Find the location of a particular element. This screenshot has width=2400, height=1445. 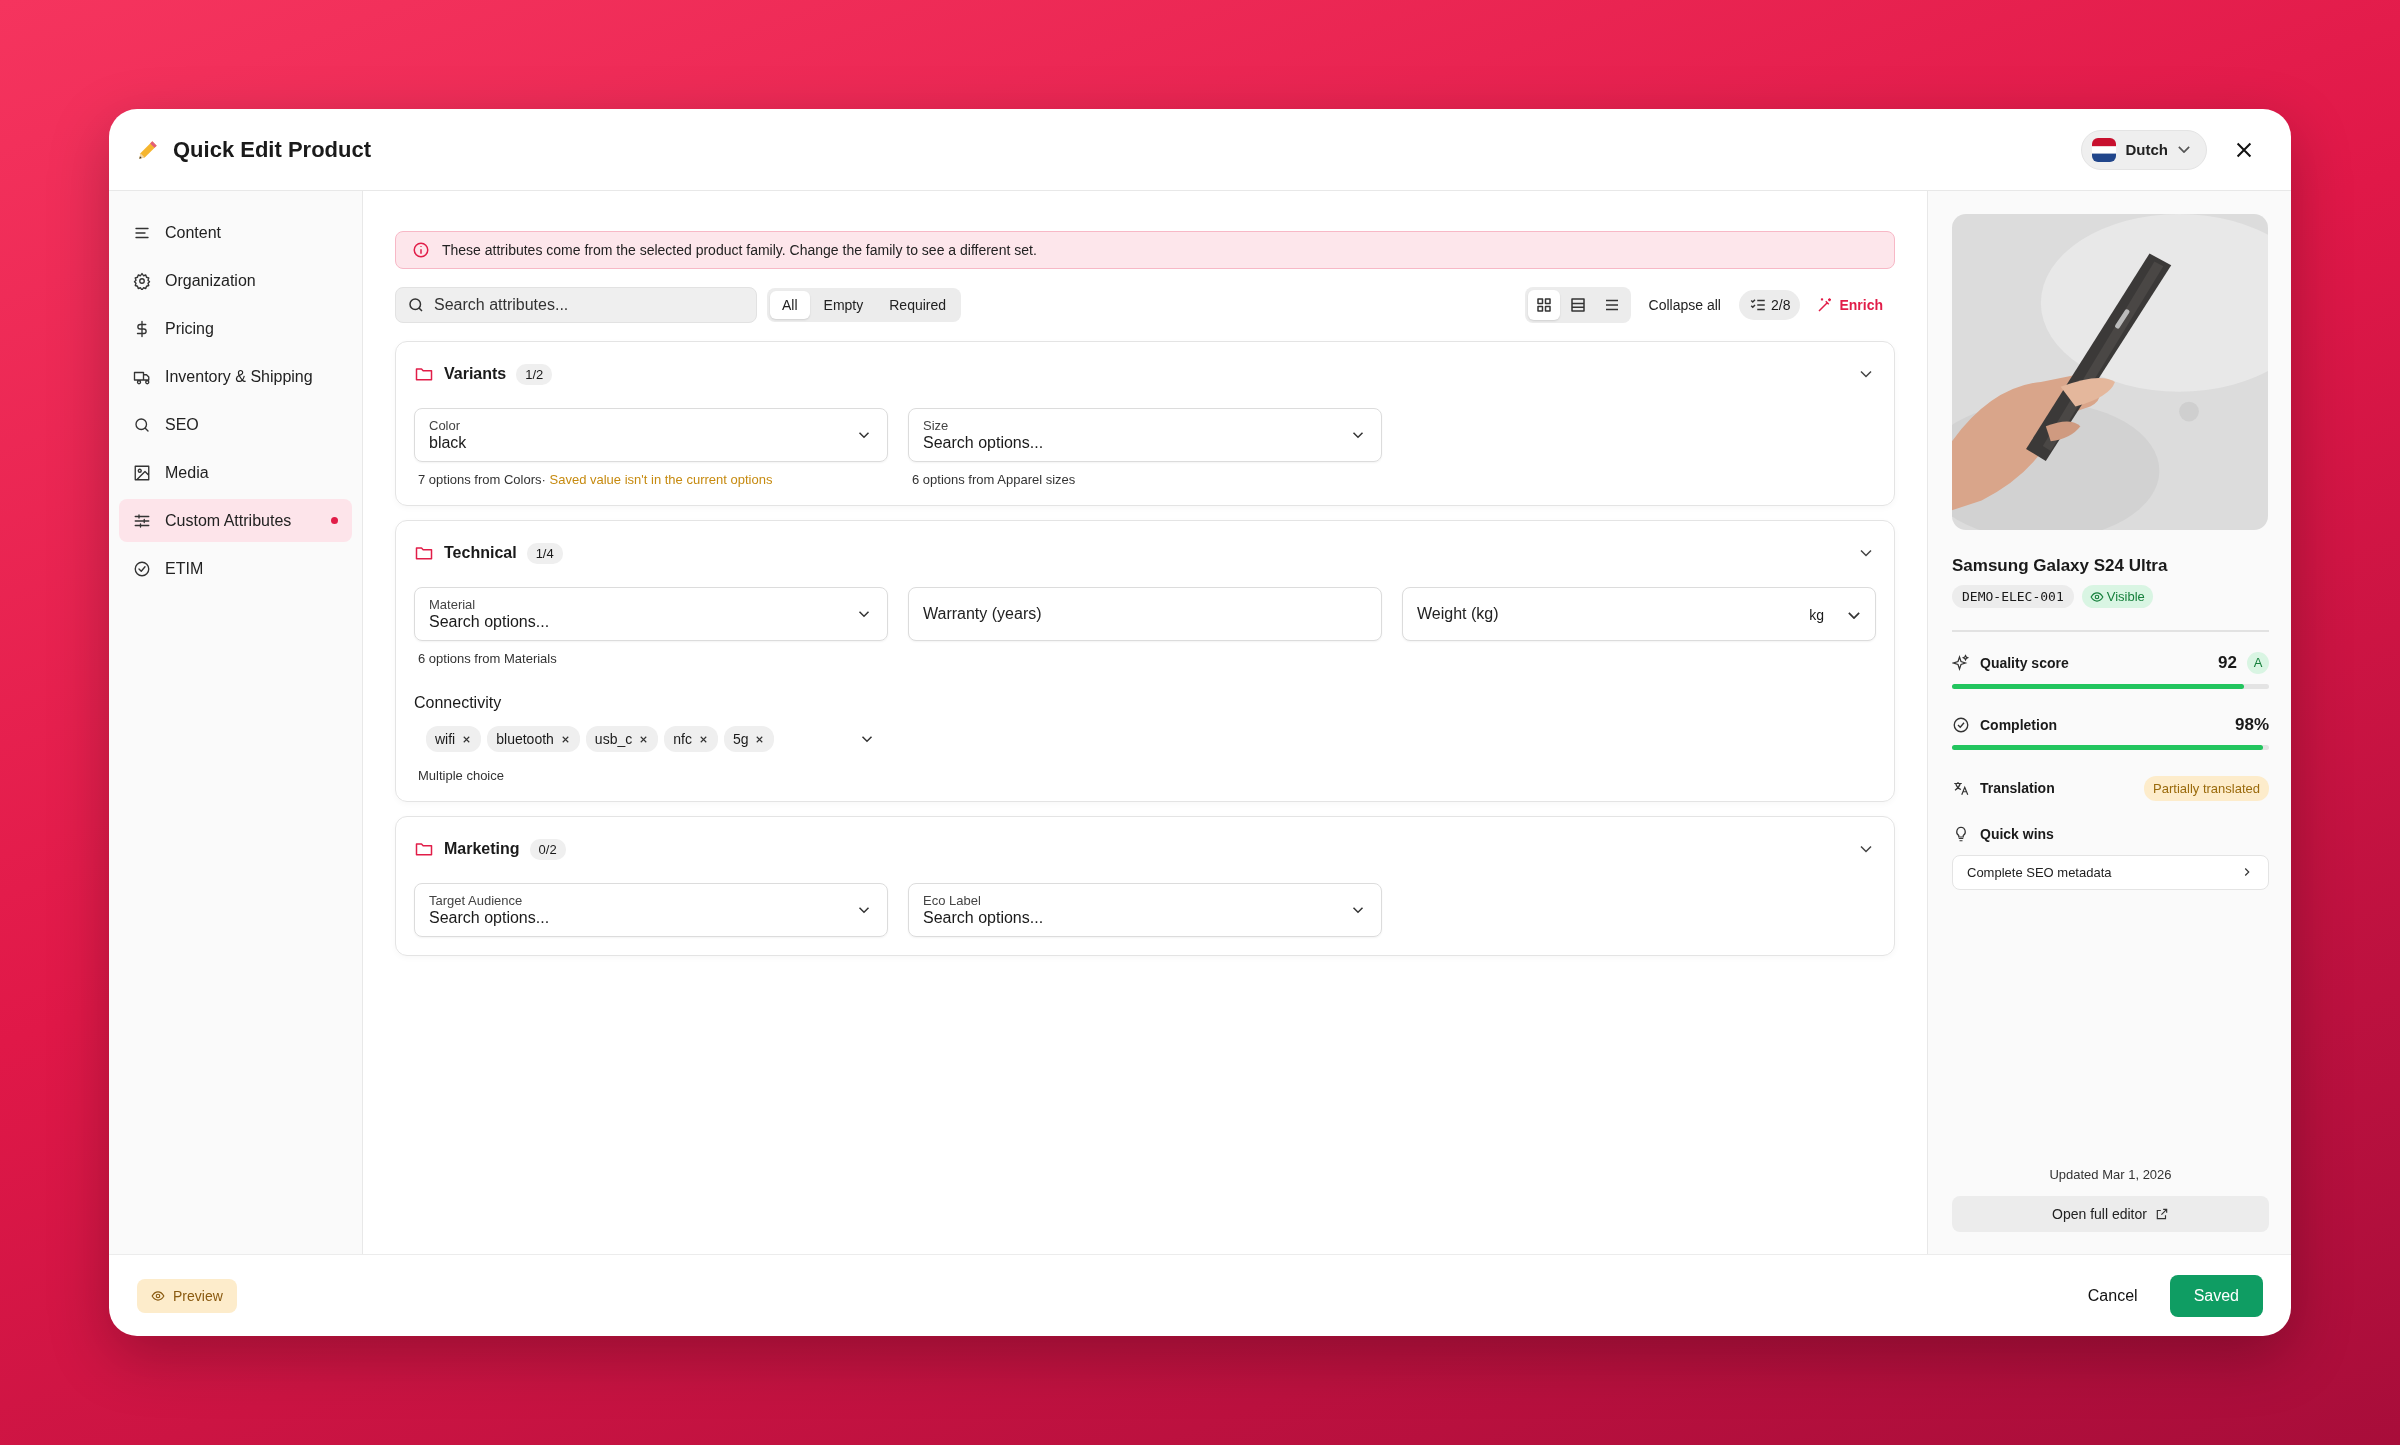

sidebar-label: Pricing is located at coordinates (189, 328).